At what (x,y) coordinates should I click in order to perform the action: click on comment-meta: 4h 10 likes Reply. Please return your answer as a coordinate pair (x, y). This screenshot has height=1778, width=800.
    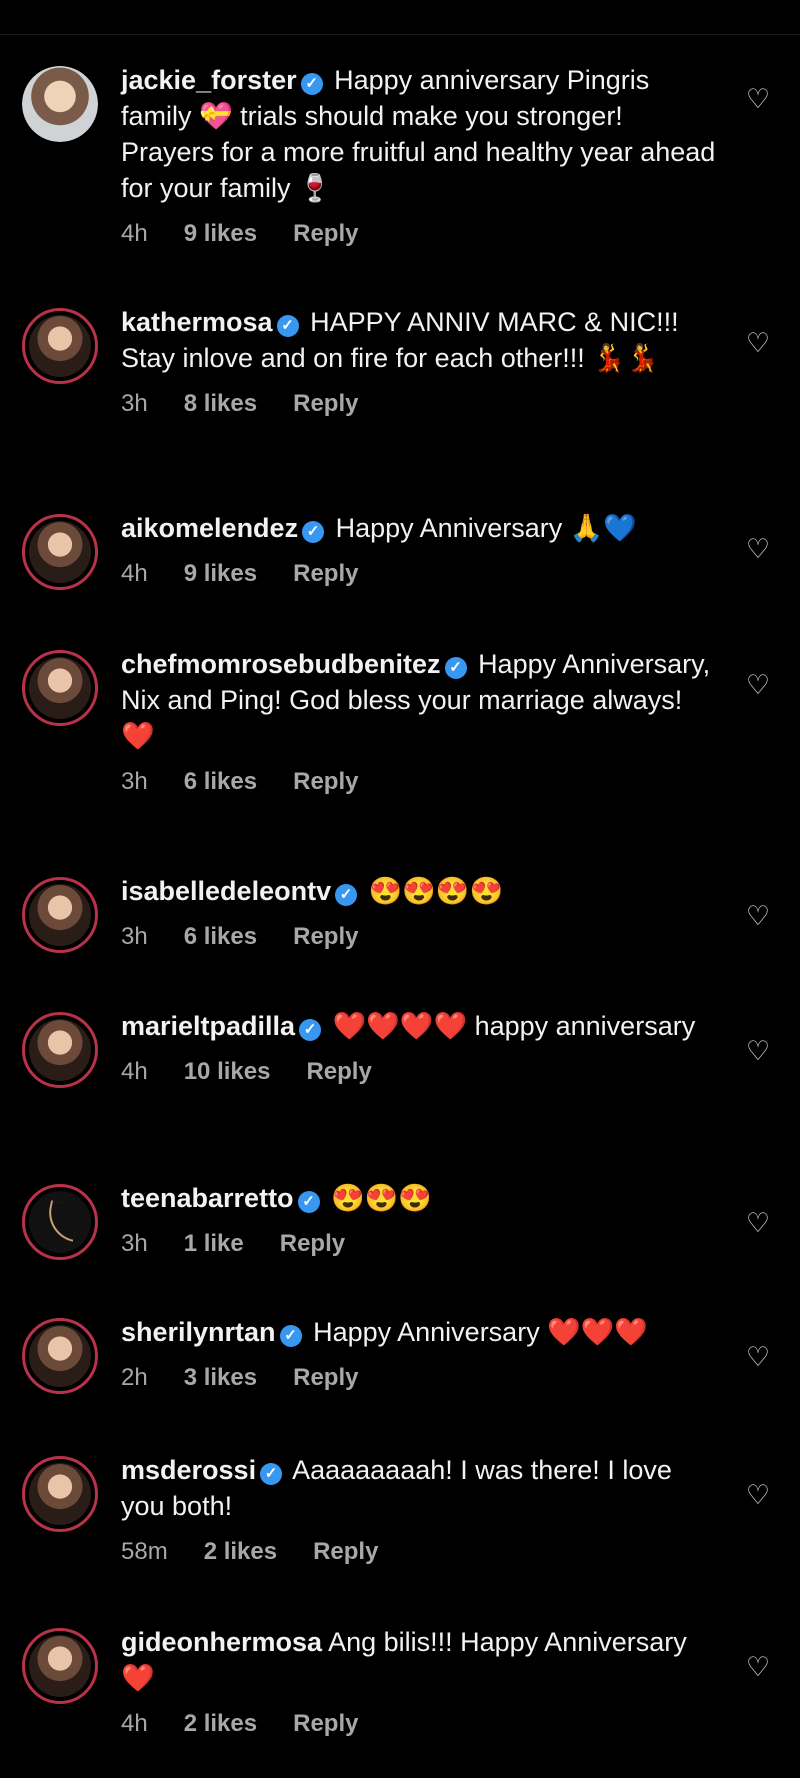
    Looking at the image, I should click on (418, 1073).